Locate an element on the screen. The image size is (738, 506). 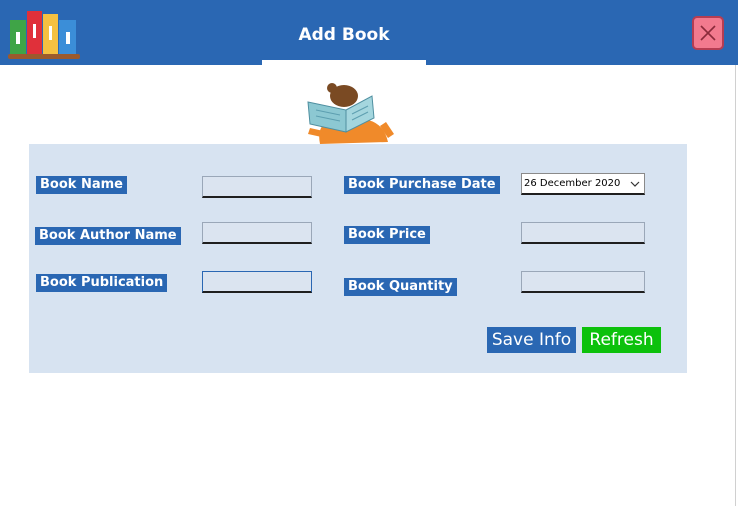
book-quantity-field is located at coordinates (583, 282).